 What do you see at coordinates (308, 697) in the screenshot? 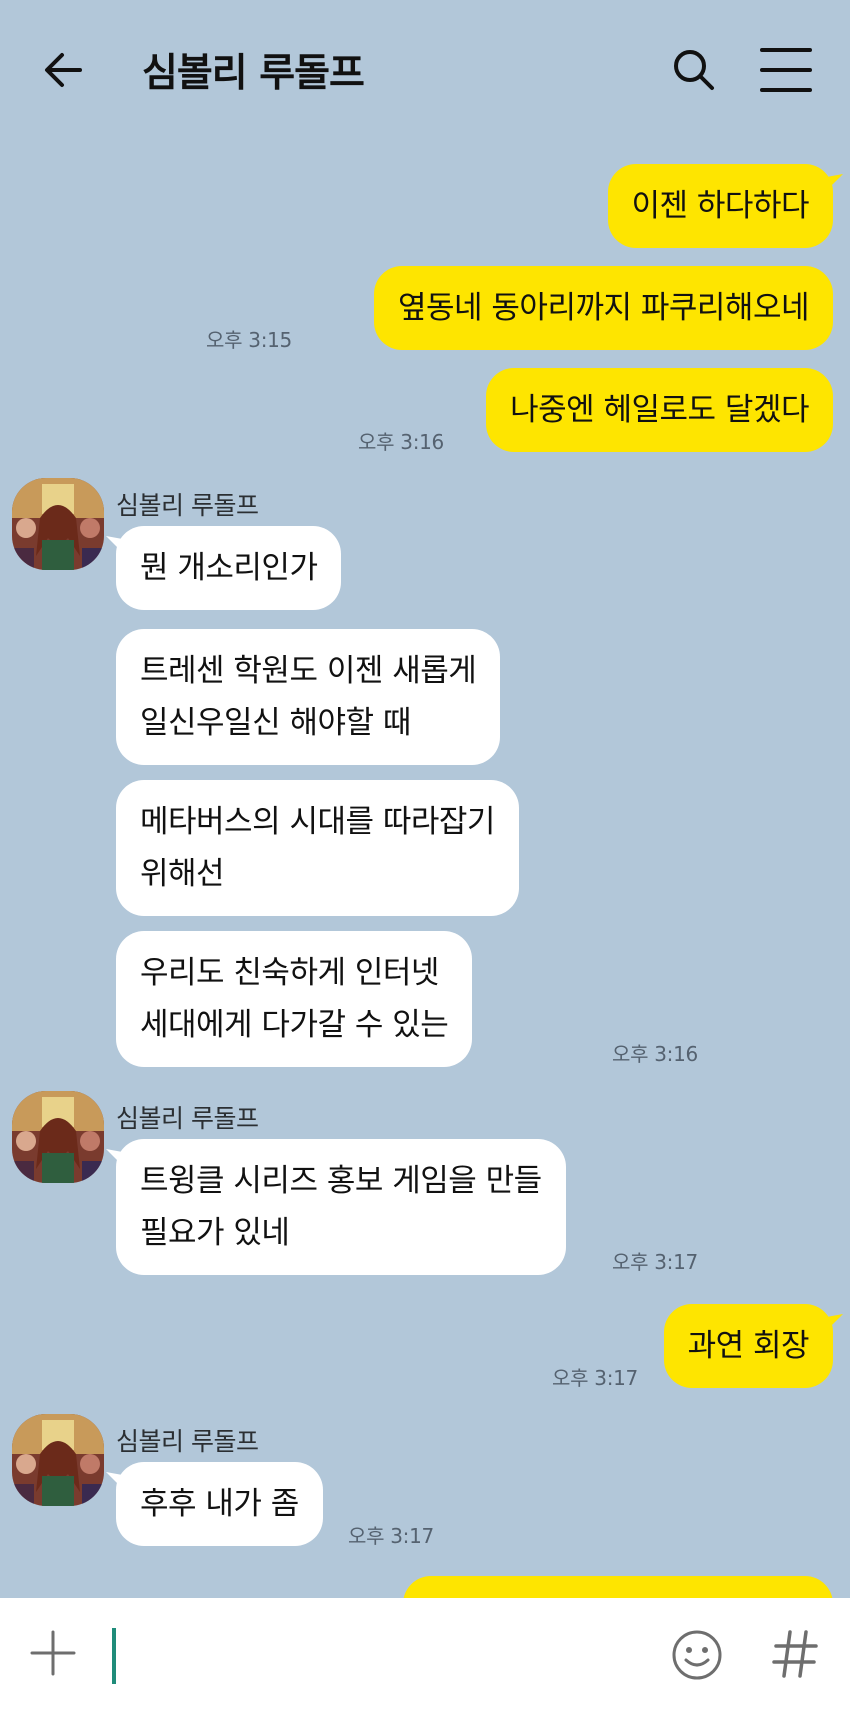
I see `message-bubble-other: 트레센 학원도 이젠 새롭게 일신우일신 해야할 때` at bounding box center [308, 697].